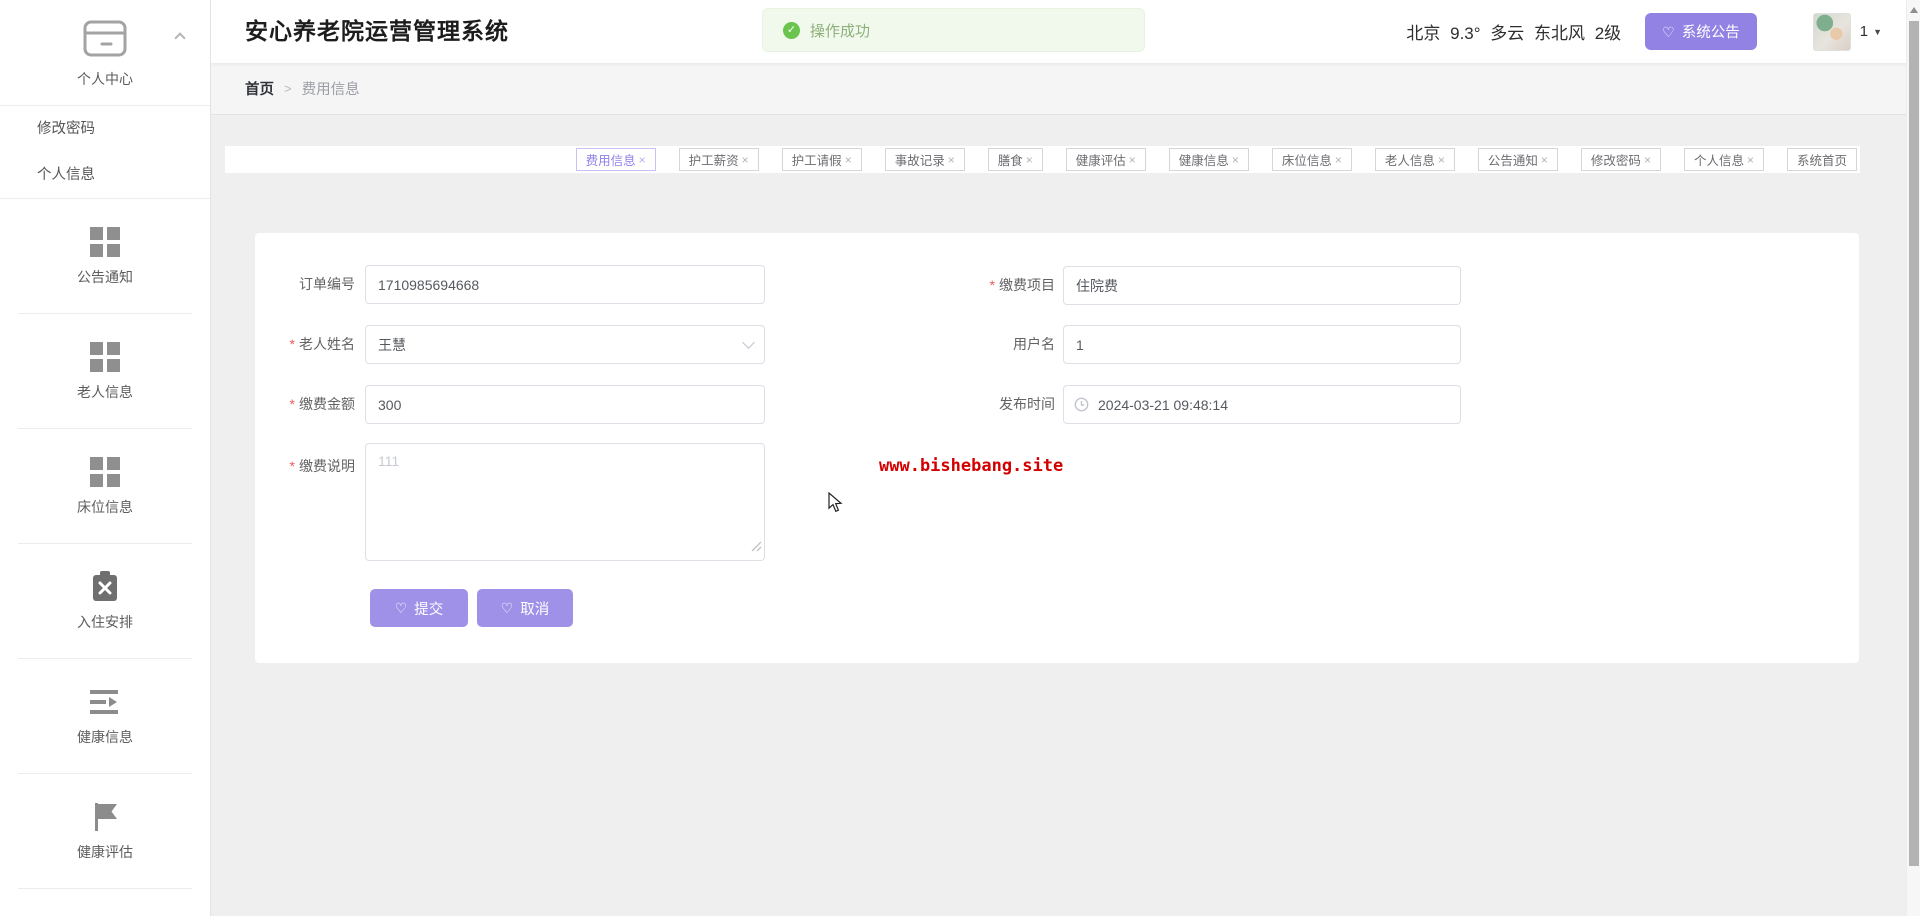  I want to click on check-circle-icon: ✓, so click(791, 30).